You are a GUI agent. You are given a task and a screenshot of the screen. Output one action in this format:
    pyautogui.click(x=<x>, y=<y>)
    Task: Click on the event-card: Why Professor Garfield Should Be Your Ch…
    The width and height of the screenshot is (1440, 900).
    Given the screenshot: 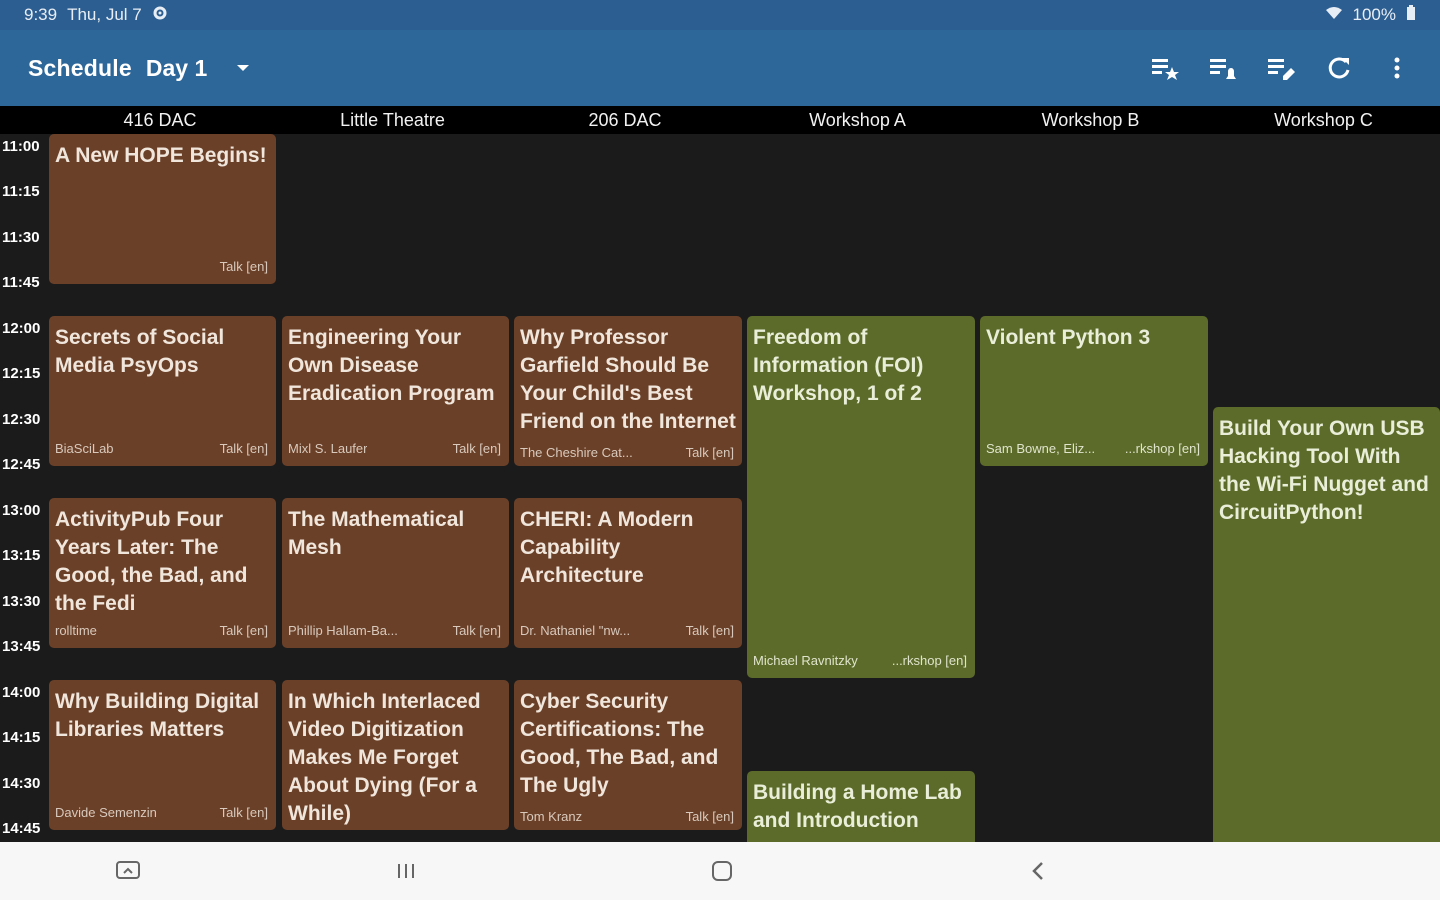 What is the action you would take?
    pyautogui.click(x=628, y=391)
    